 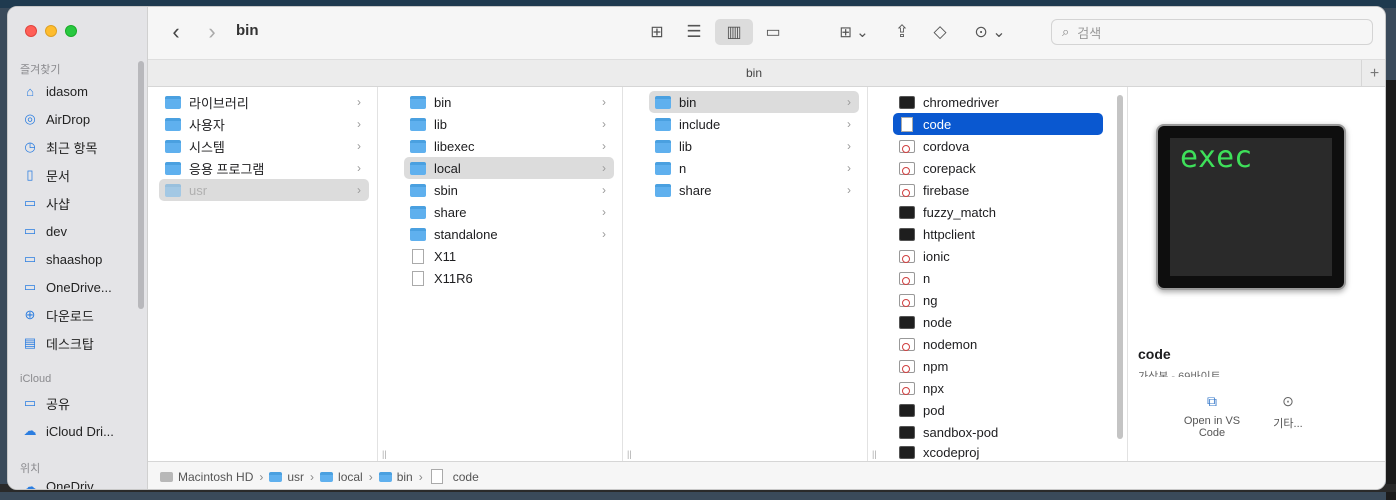 I want to click on item-label: standalone, so click(x=466, y=234).